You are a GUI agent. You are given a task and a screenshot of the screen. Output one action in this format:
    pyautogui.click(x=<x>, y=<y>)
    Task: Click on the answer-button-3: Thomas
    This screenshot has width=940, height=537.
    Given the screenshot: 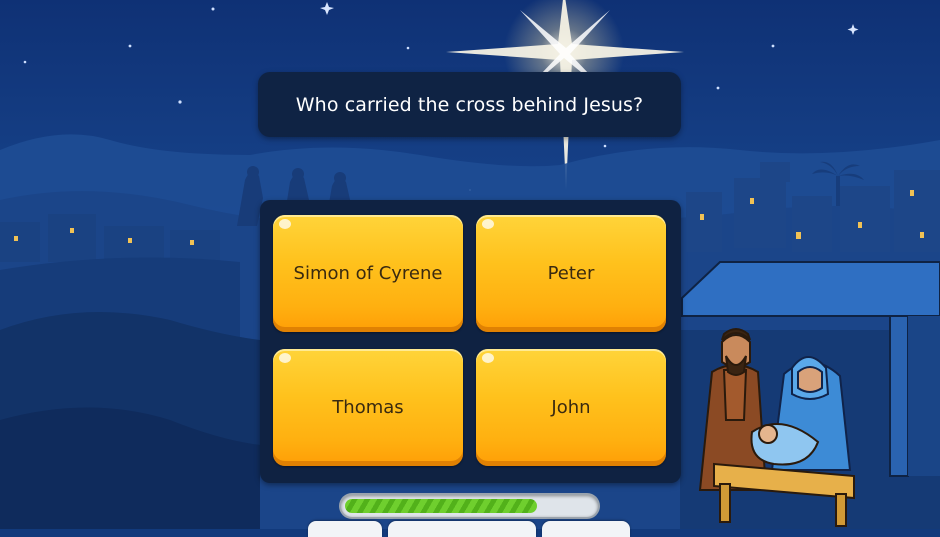 What is the action you would take?
    pyautogui.click(x=368, y=407)
    